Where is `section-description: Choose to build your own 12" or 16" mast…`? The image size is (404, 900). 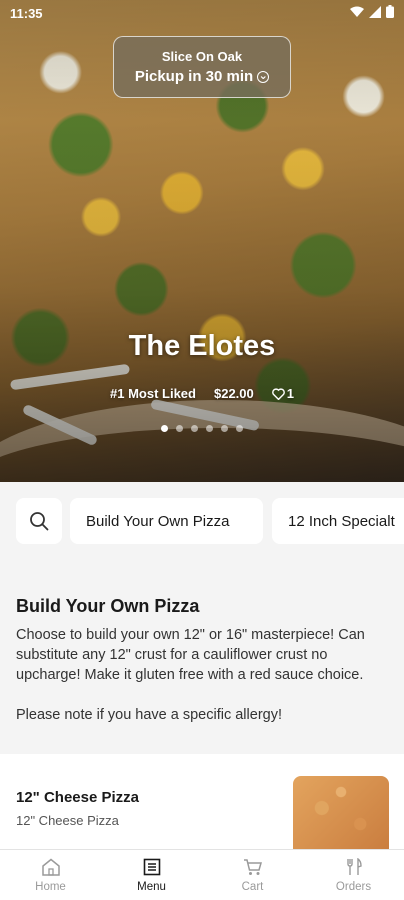
section-description: Choose to build your own 12" or 16" mast… is located at coordinates (190, 675).